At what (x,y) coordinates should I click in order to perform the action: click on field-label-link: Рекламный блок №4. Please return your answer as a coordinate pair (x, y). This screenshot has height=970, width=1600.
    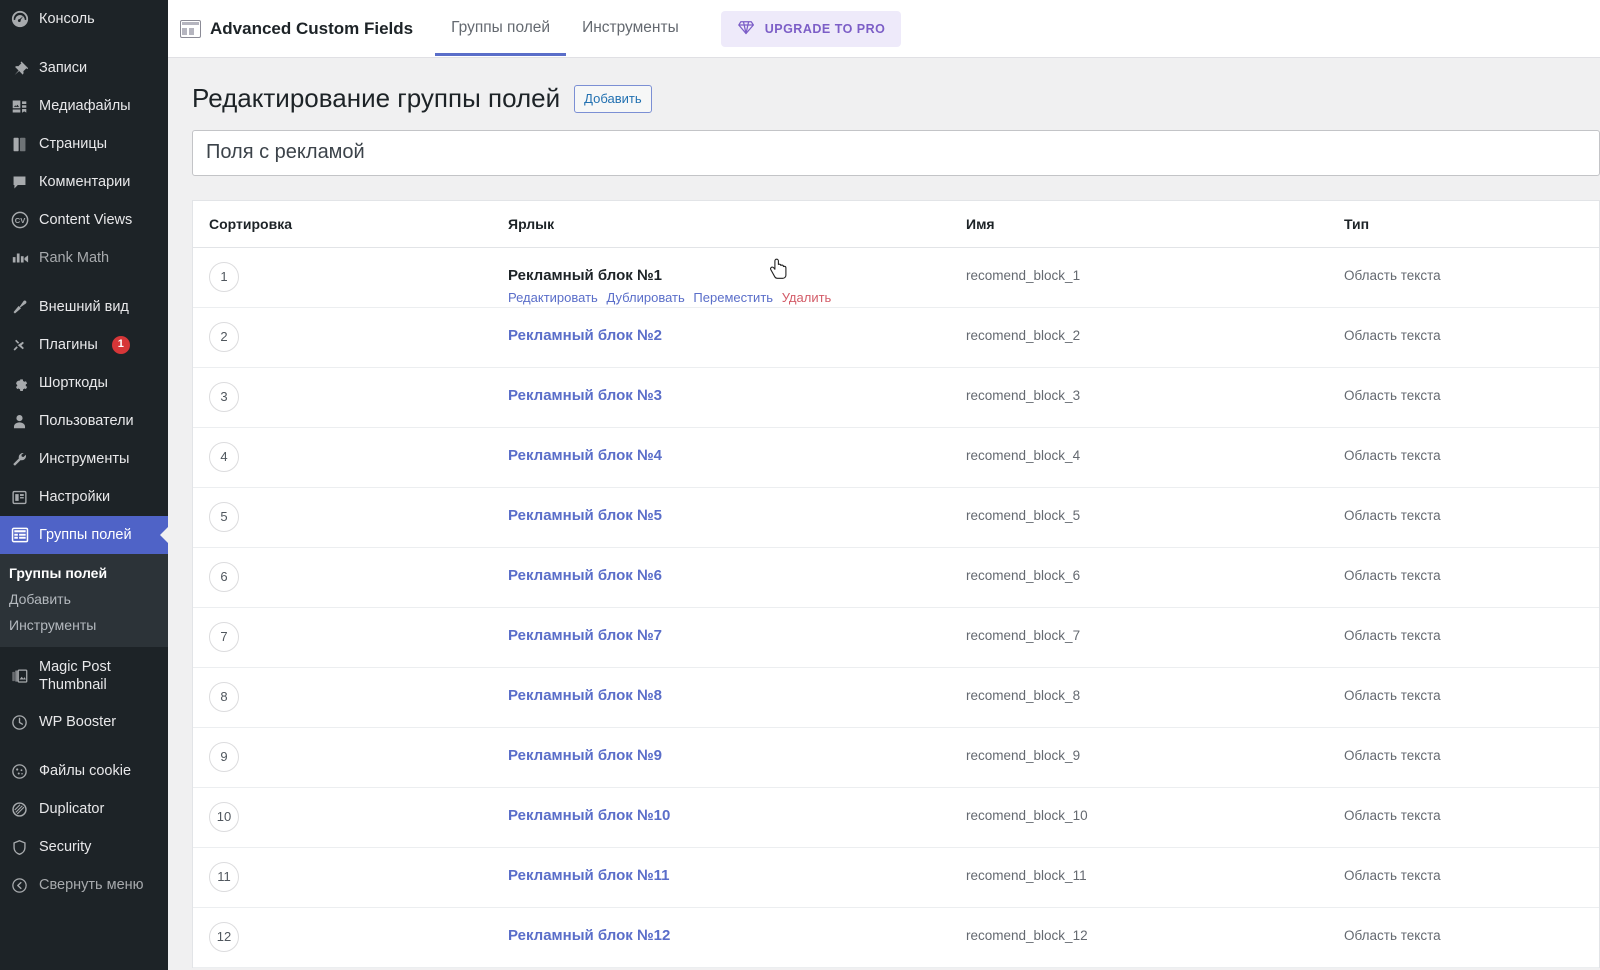
    Looking at the image, I should click on (585, 455).